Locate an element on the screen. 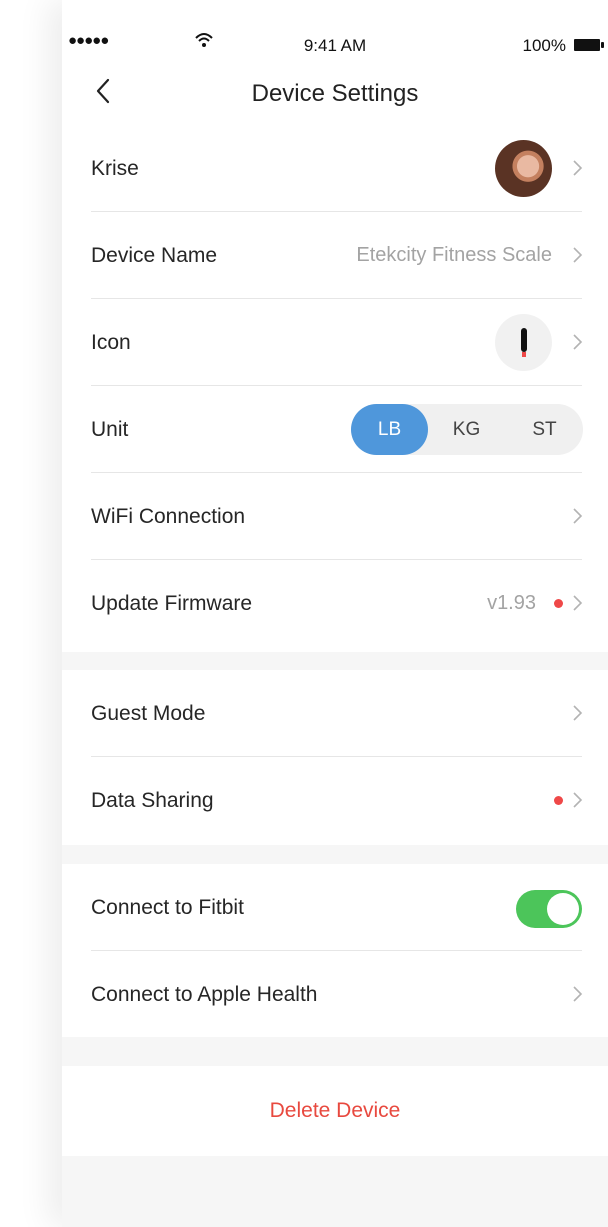 The width and height of the screenshot is (608, 1227). fitbit-toggle is located at coordinates (549, 909).